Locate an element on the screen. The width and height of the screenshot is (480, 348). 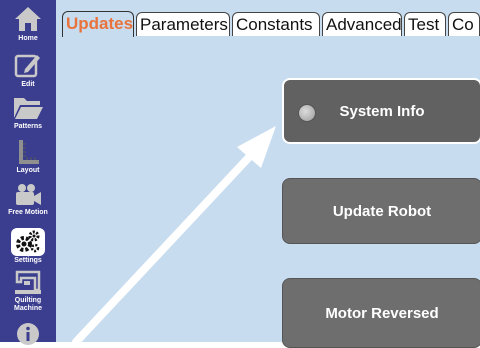
system-info-label: System Info is located at coordinates (382, 111).